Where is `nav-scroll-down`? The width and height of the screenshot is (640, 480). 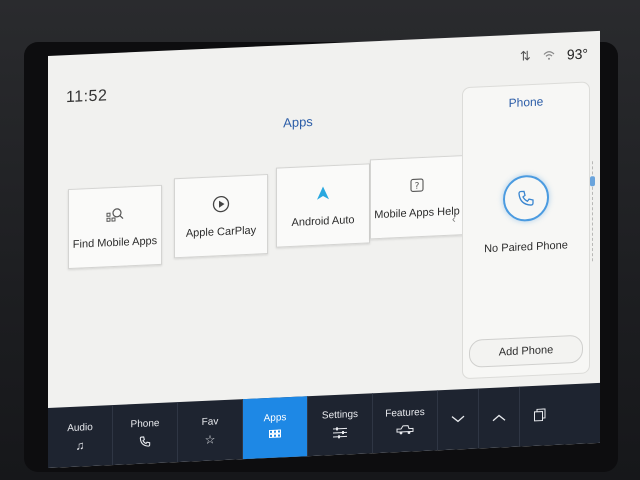
nav-scroll-down is located at coordinates (458, 419).